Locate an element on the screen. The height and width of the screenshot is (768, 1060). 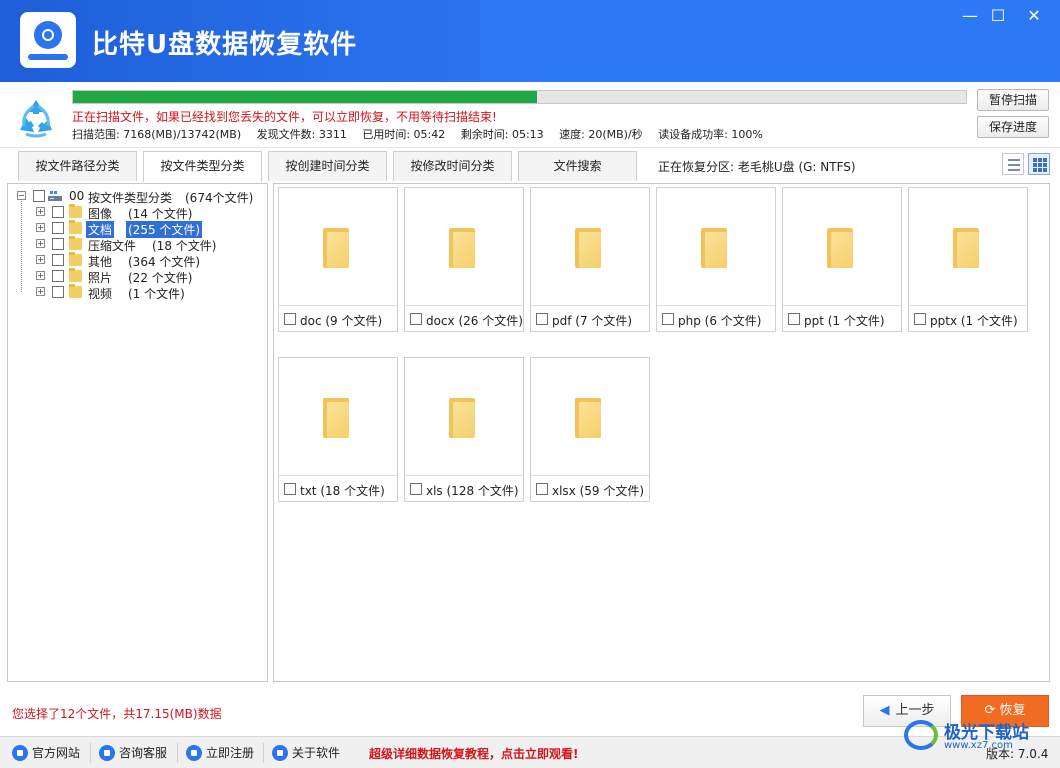
tile-label: php (6 个文件) is located at coordinates (720, 321).